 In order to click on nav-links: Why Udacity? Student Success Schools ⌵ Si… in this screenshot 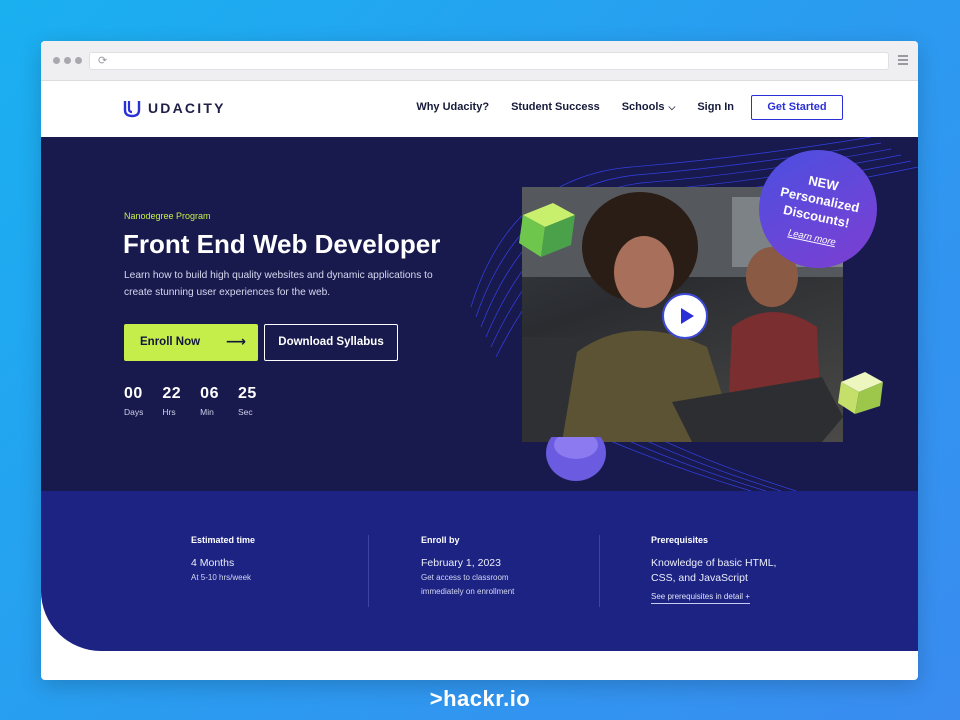, I will do `click(575, 107)`.